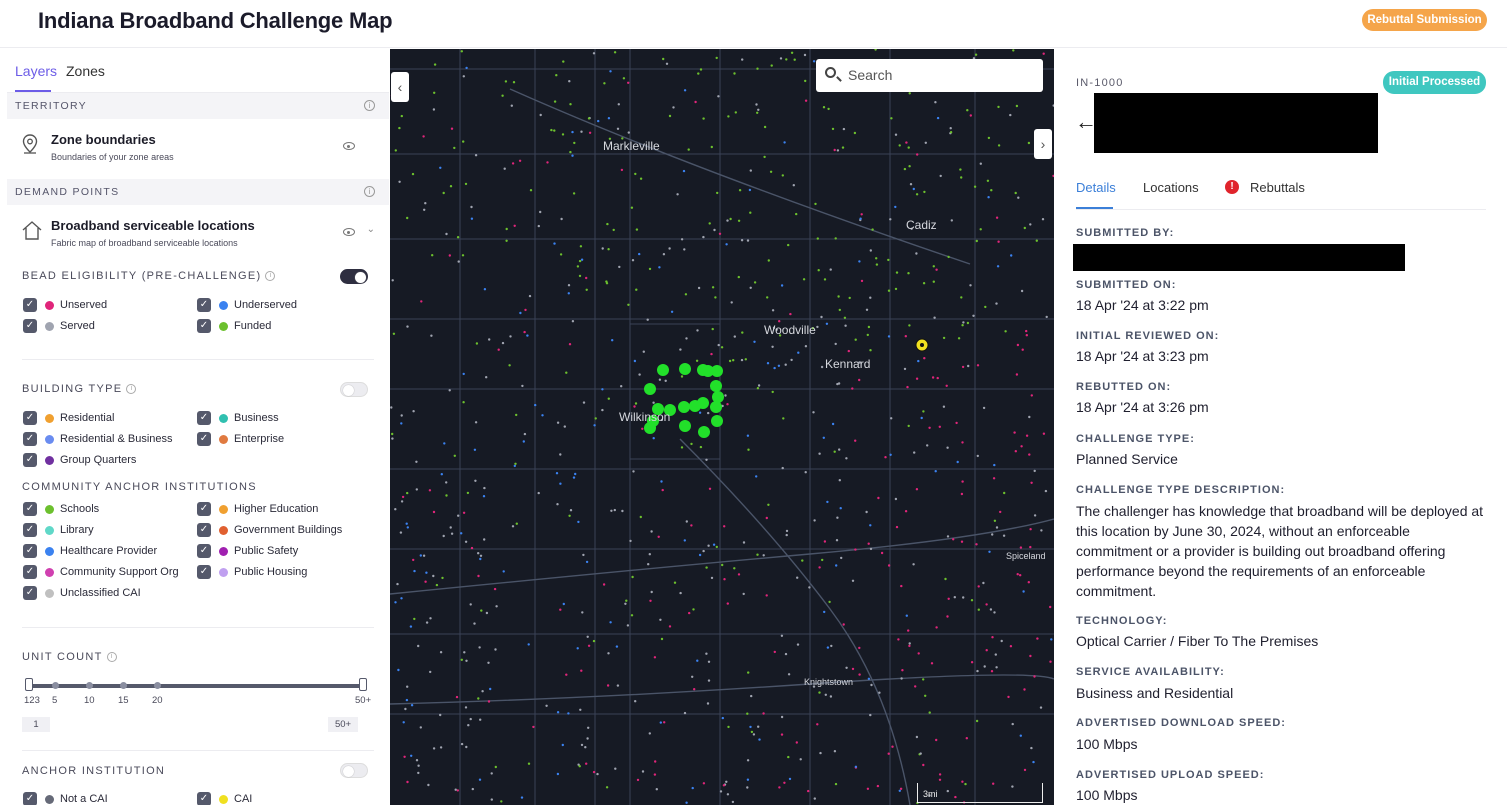 This screenshot has height=805, width=1507. I want to click on tab-rebuttals: Rebuttals, so click(1277, 187).